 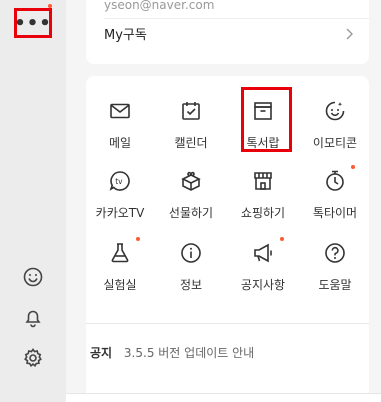 I want to click on tv-icon: tv, so click(x=119, y=181).